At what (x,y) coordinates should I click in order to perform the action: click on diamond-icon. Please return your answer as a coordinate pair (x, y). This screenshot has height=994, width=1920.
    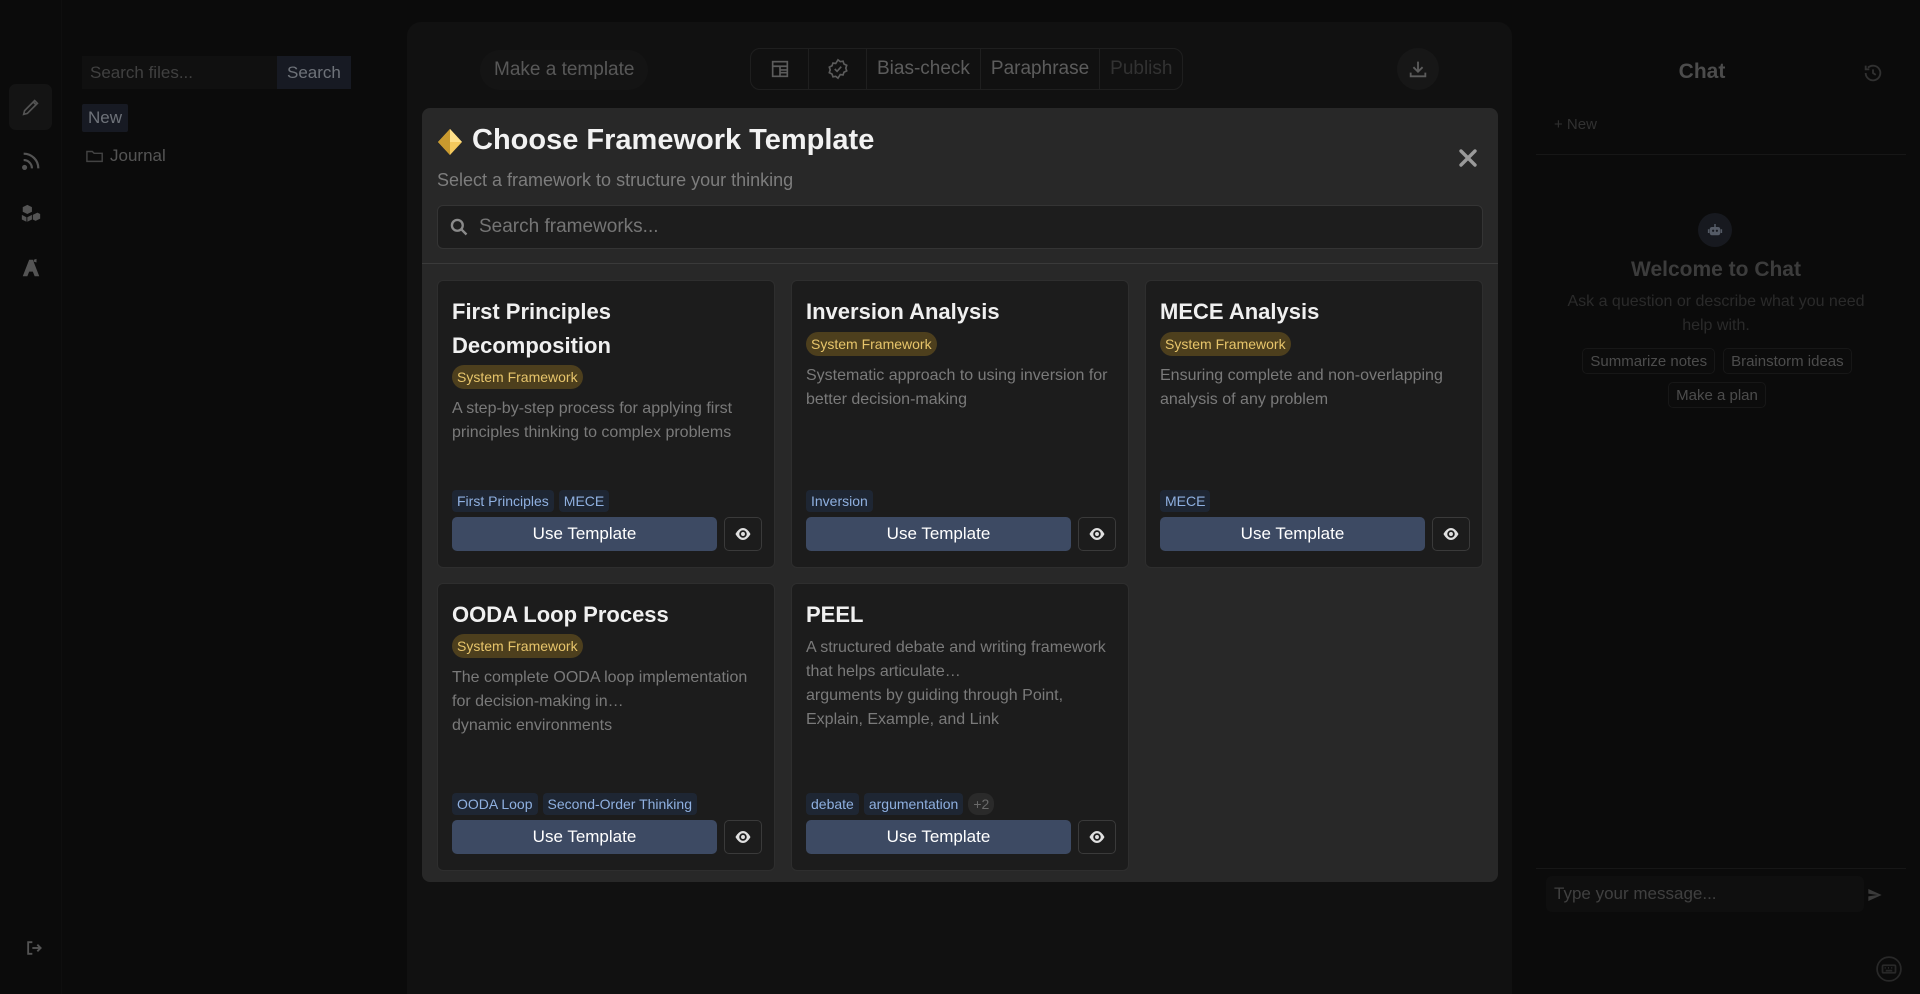
    Looking at the image, I should click on (450, 142).